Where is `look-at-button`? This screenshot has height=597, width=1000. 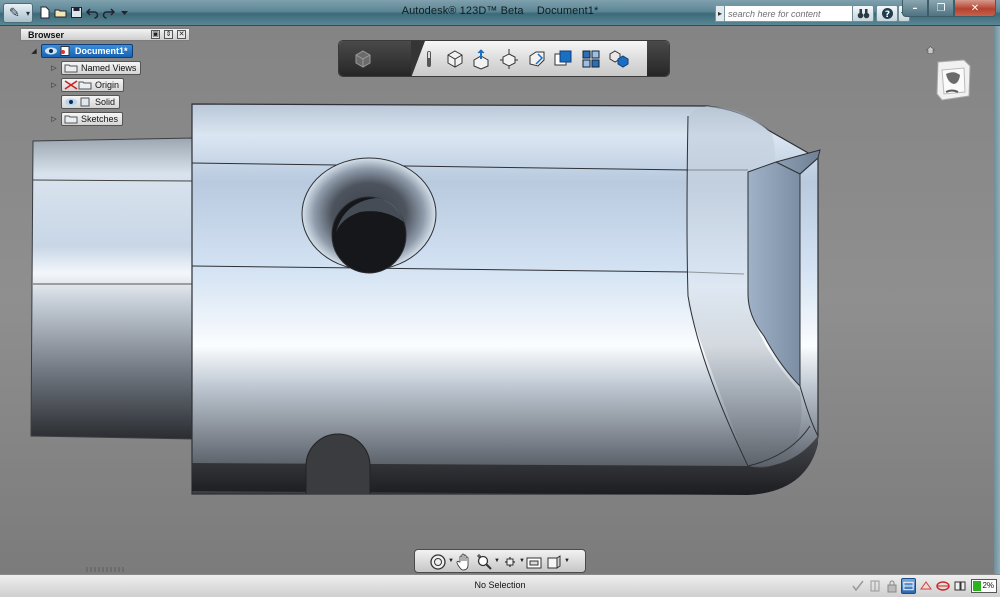 look-at-button is located at coordinates (510, 562).